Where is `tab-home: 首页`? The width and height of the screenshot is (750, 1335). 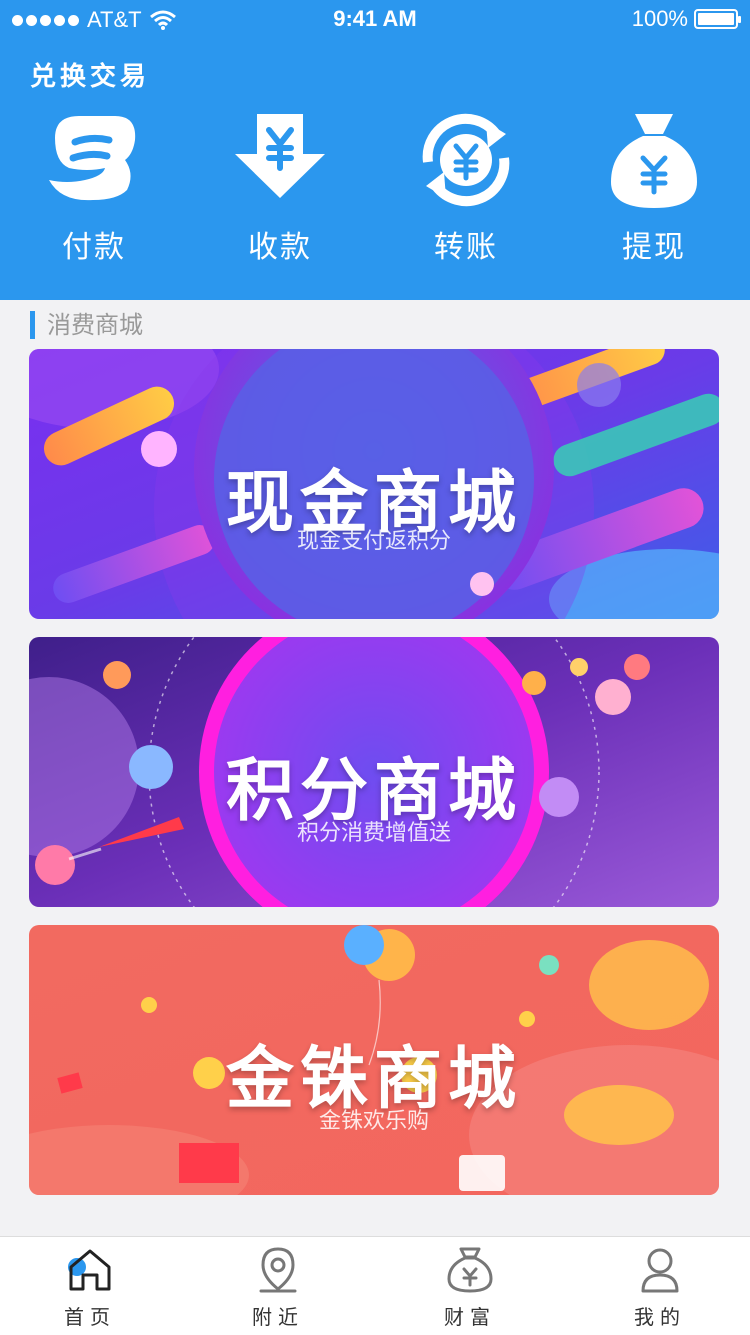 tab-home: 首页 is located at coordinates (90, 1287).